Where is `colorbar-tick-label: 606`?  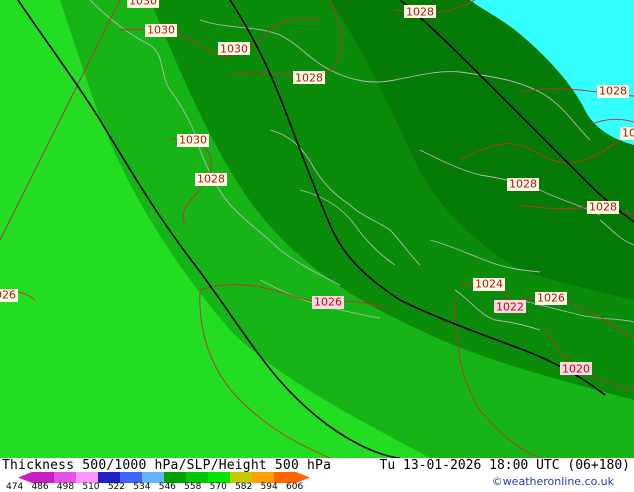
colorbar-tick-label: 606 is located at coordinates (295, 487).